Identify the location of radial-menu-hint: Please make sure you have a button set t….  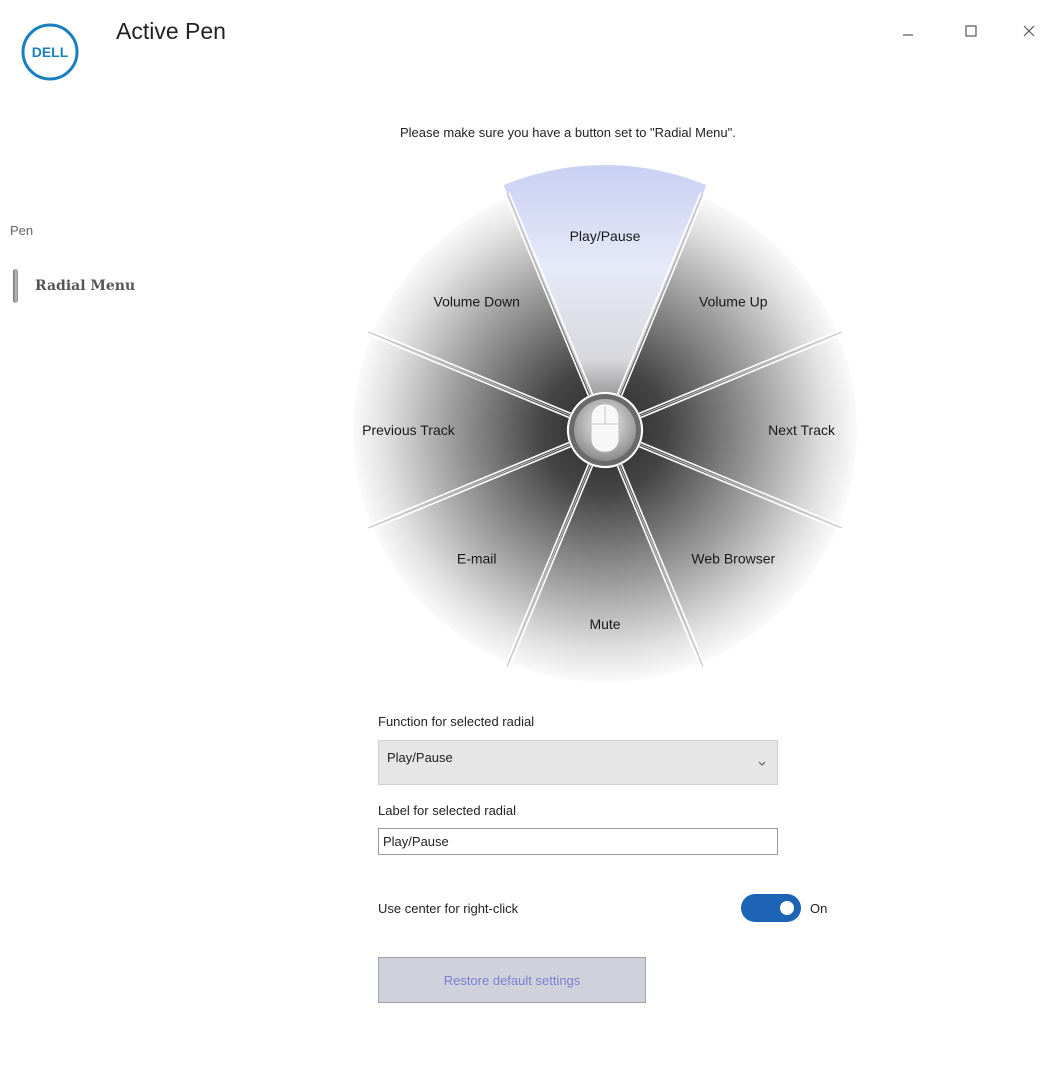
(568, 132).